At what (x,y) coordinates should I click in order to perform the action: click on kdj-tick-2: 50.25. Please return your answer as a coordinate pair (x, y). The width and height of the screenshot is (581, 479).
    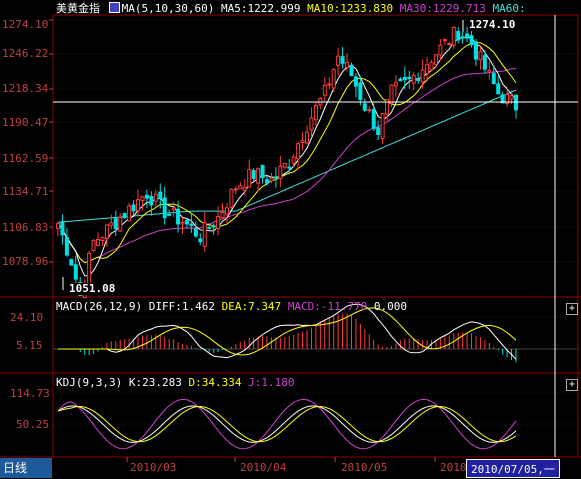
    Looking at the image, I should click on (33, 424).